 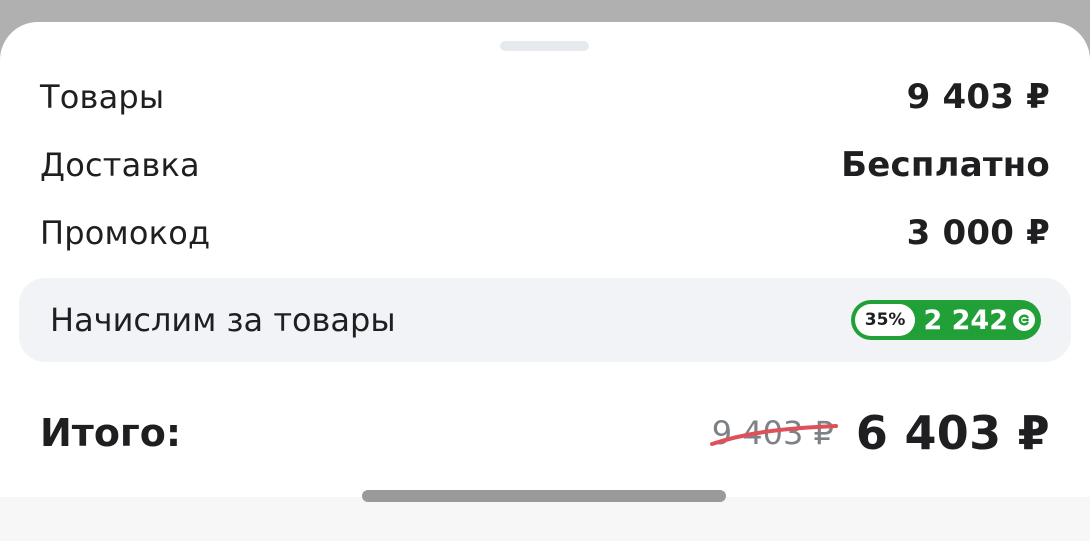 I want to click on bonus-coin-icon, so click(x=1024, y=320).